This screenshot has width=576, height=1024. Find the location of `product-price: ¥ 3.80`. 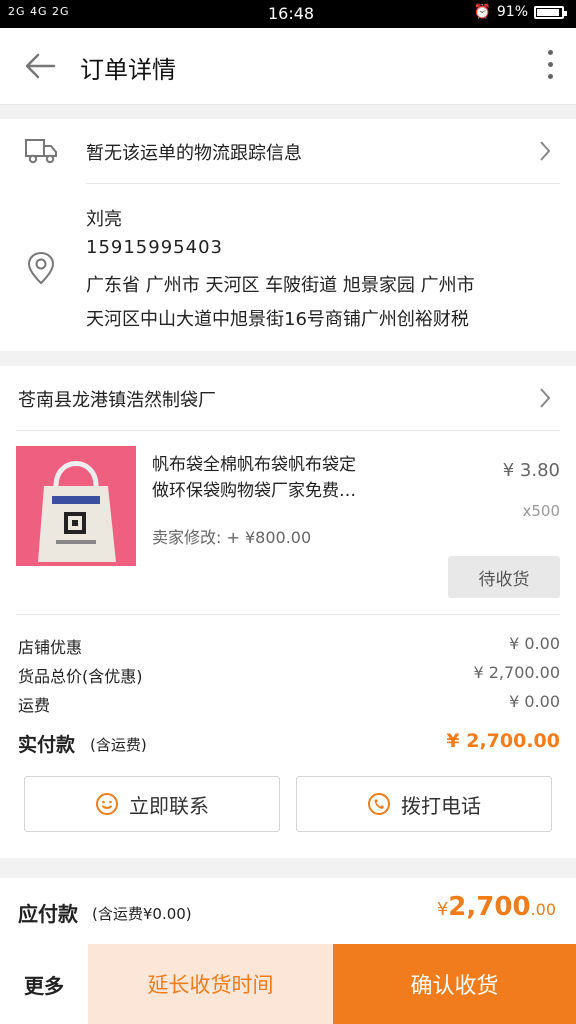

product-price: ¥ 3.80 is located at coordinates (531, 470).